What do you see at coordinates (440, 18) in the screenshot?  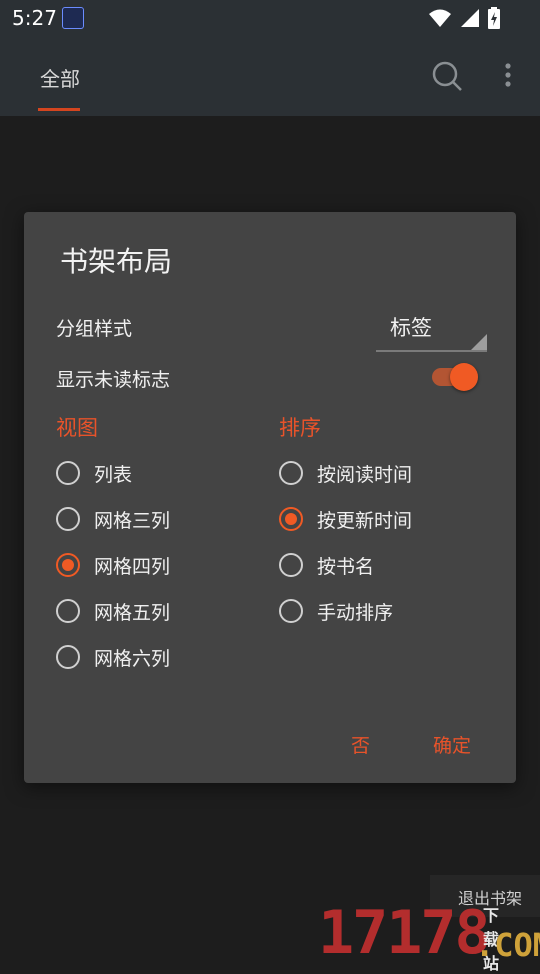 I see `wifi-icon` at bounding box center [440, 18].